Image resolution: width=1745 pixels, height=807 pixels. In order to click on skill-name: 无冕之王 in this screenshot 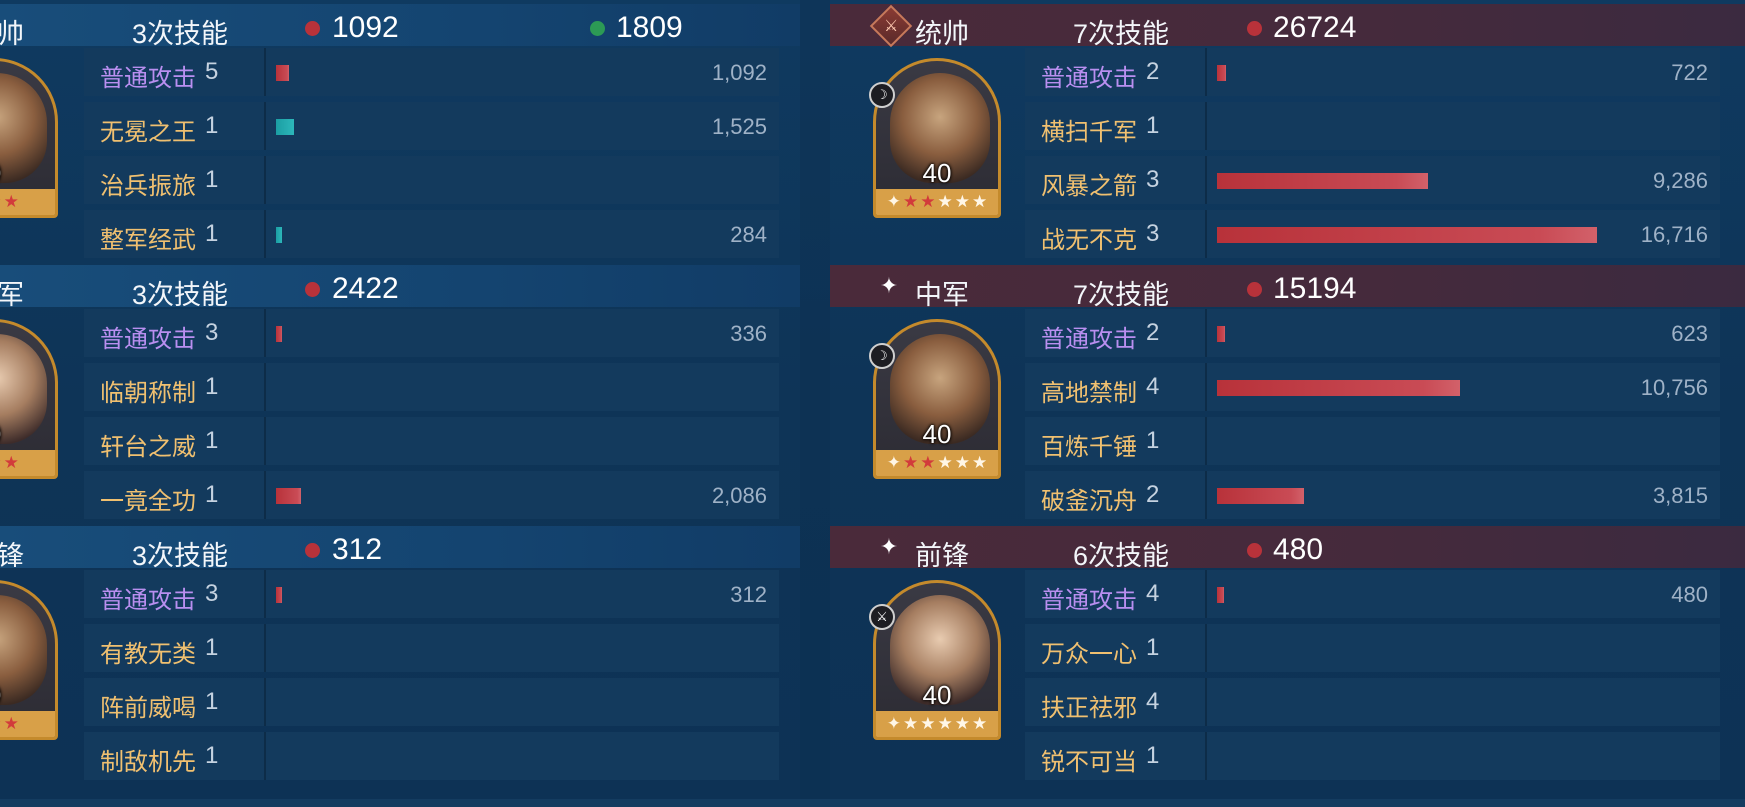, I will do `click(148, 132)`.